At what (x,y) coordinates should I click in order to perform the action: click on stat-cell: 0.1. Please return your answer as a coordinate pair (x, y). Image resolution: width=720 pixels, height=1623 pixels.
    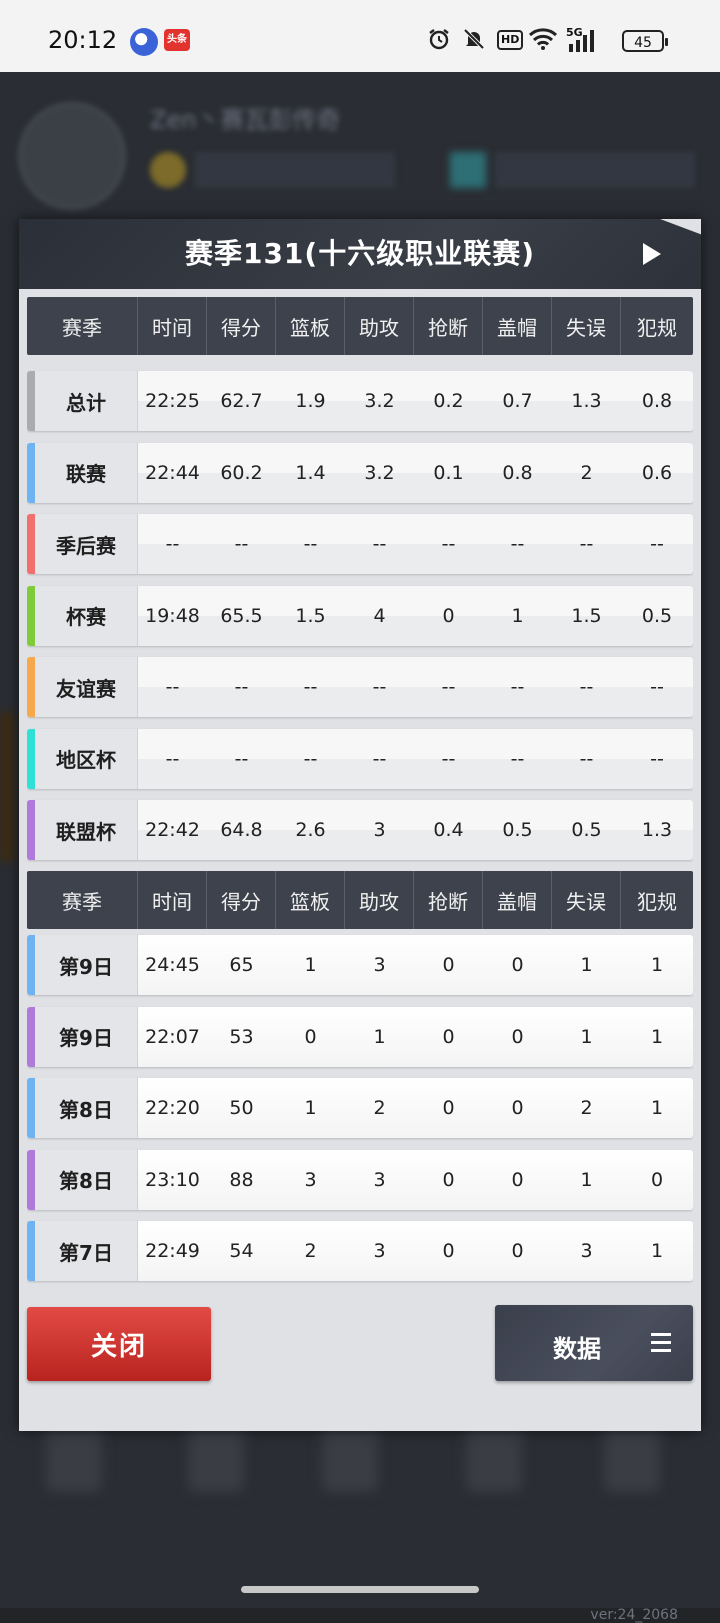
    Looking at the image, I should click on (448, 472).